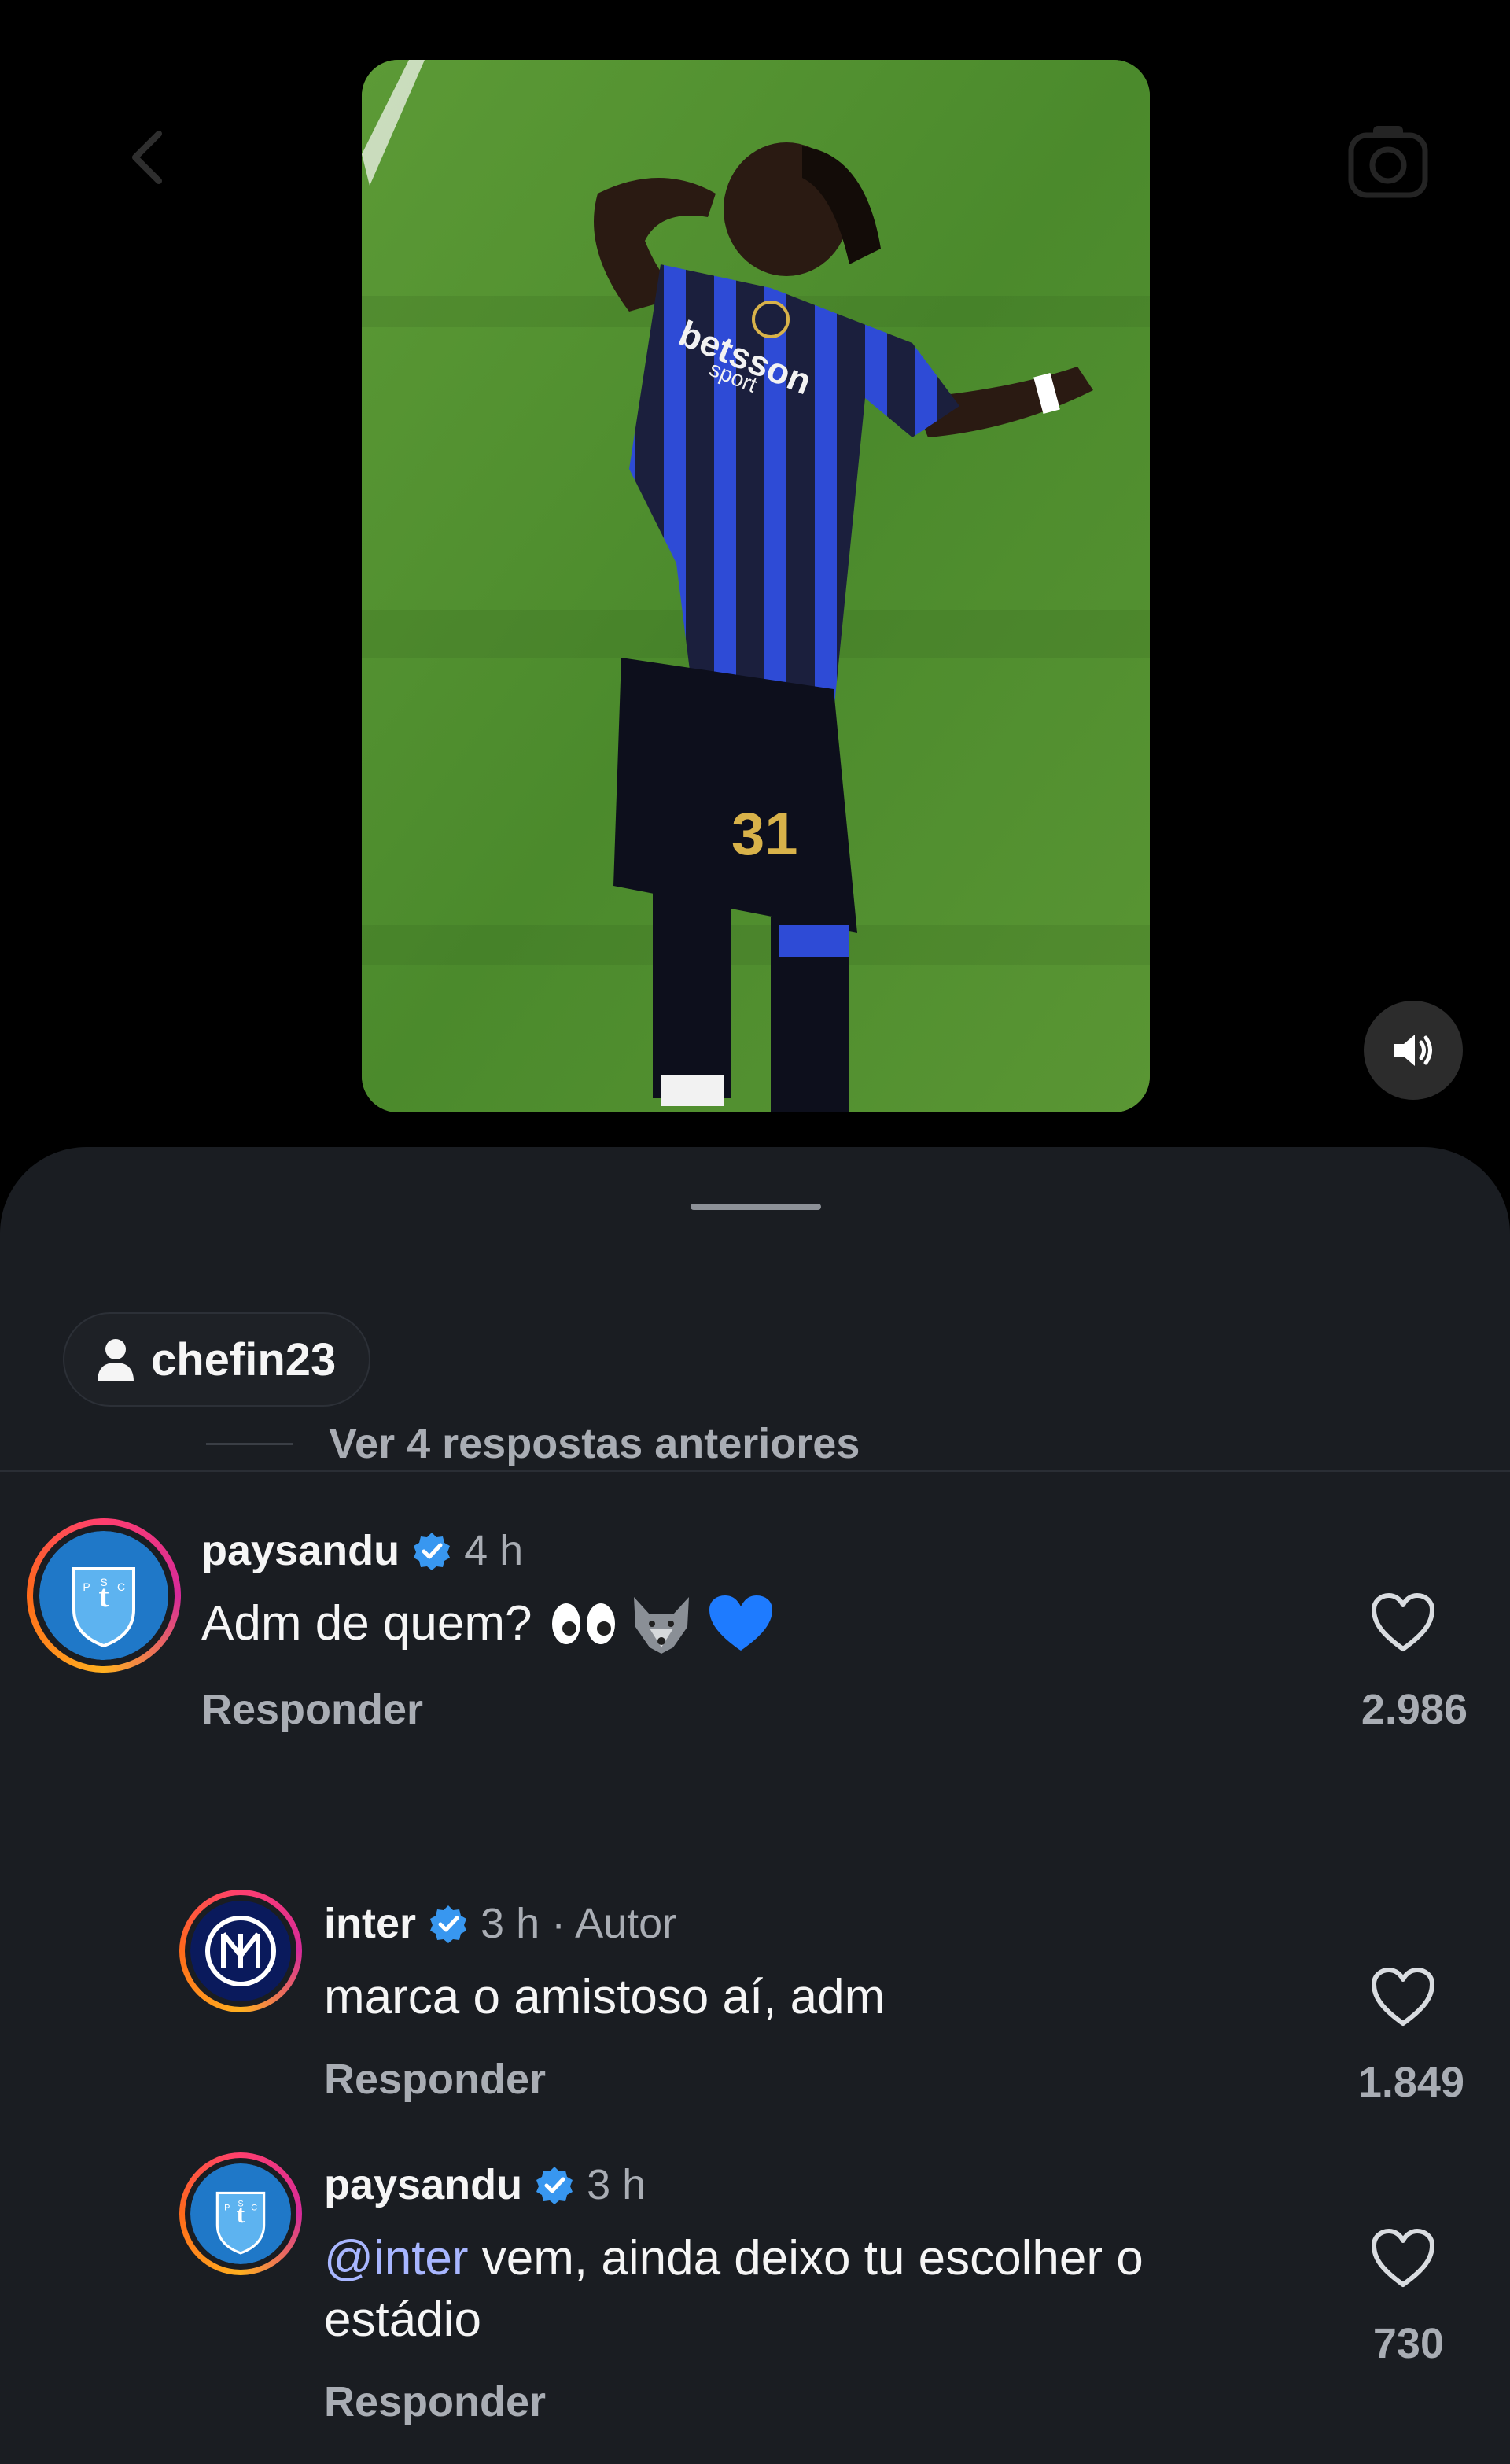  Describe the element at coordinates (1388, 161) in the screenshot. I see `camera-icon` at that location.